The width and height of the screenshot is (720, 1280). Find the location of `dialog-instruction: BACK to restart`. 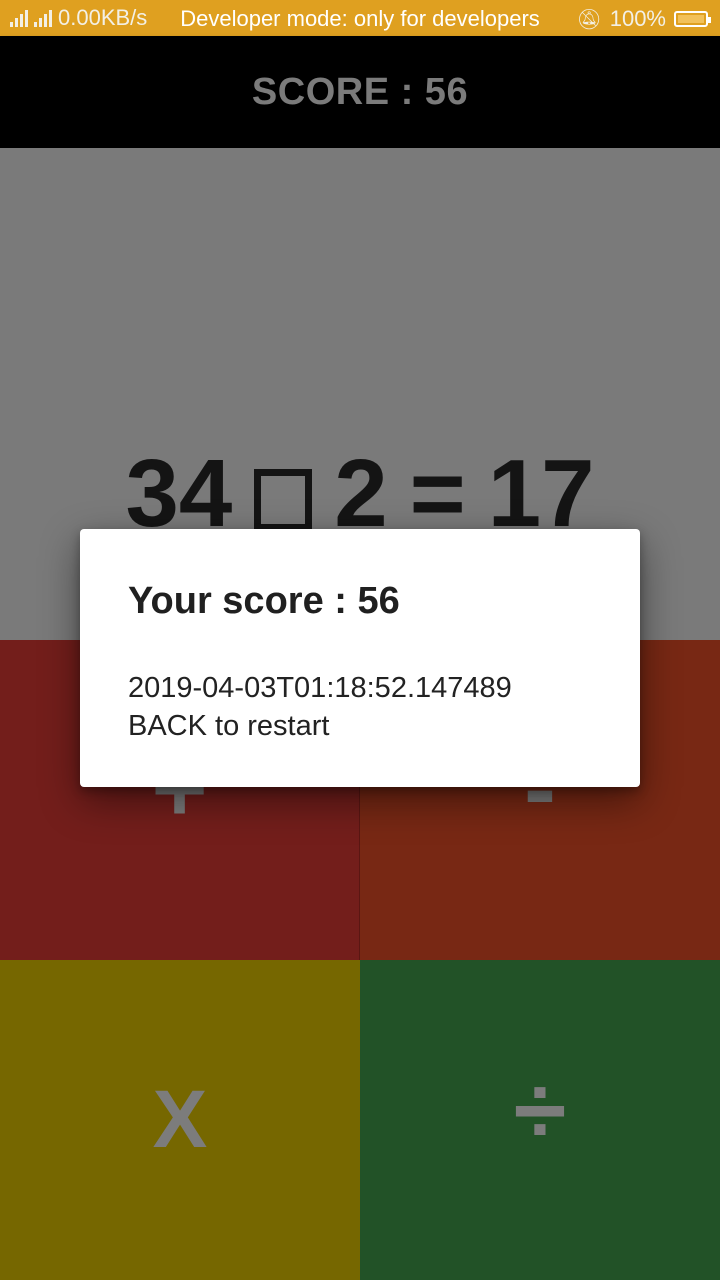

dialog-instruction: BACK to restart is located at coordinates (229, 726).